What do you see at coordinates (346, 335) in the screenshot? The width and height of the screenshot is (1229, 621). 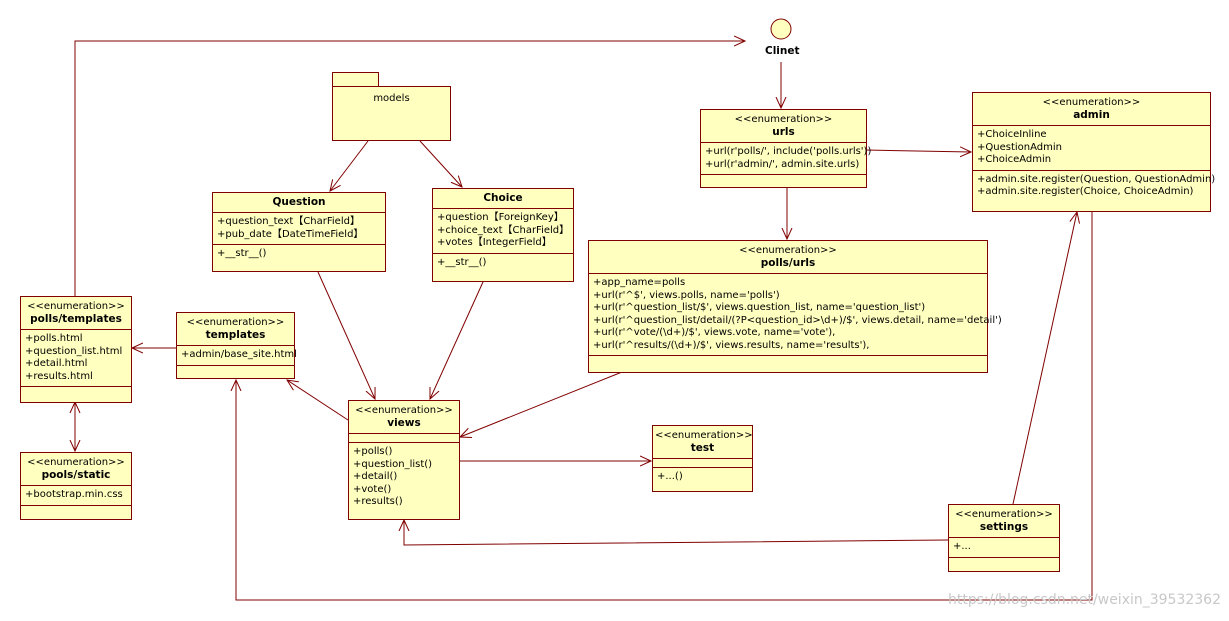 I see `edge-question-views` at bounding box center [346, 335].